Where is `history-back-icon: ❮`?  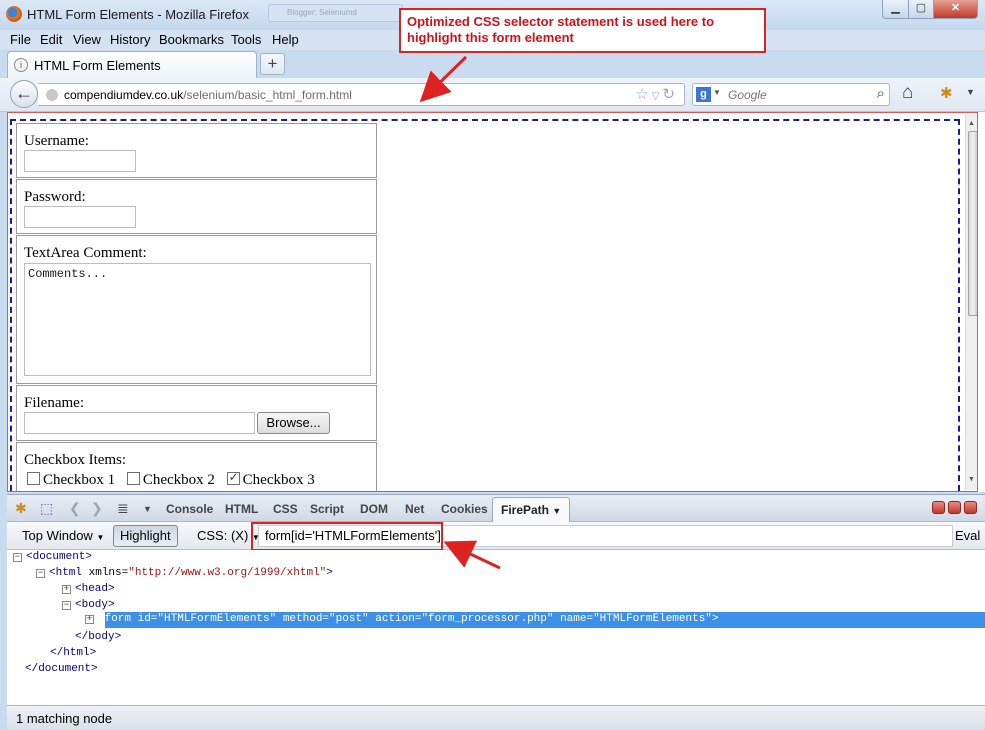
history-back-icon: ❮ is located at coordinates (75, 508).